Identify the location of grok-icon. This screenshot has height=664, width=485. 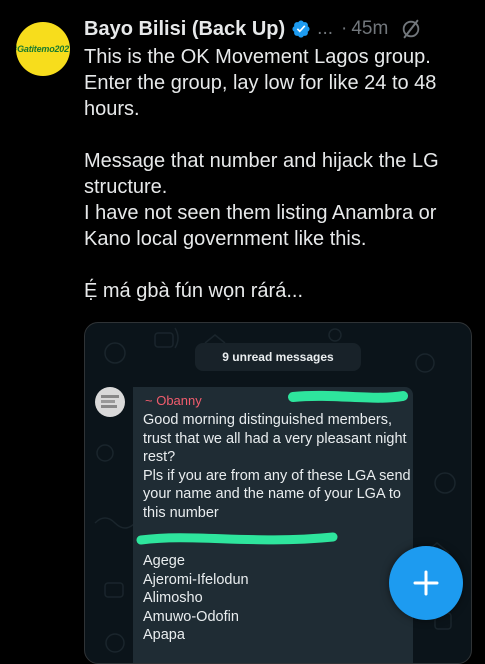
(411, 29).